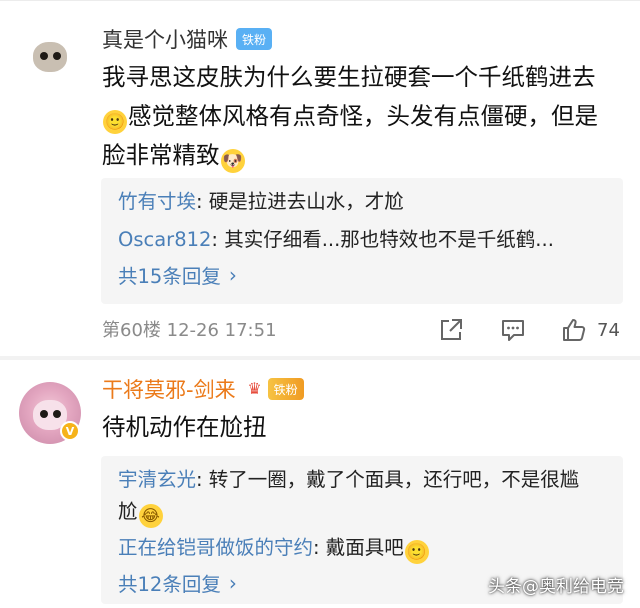 This screenshot has width=640, height=608. Describe the element at coordinates (177, 582) in the screenshot. I see `view-more-replies-link: 共12条回复 ›` at that location.